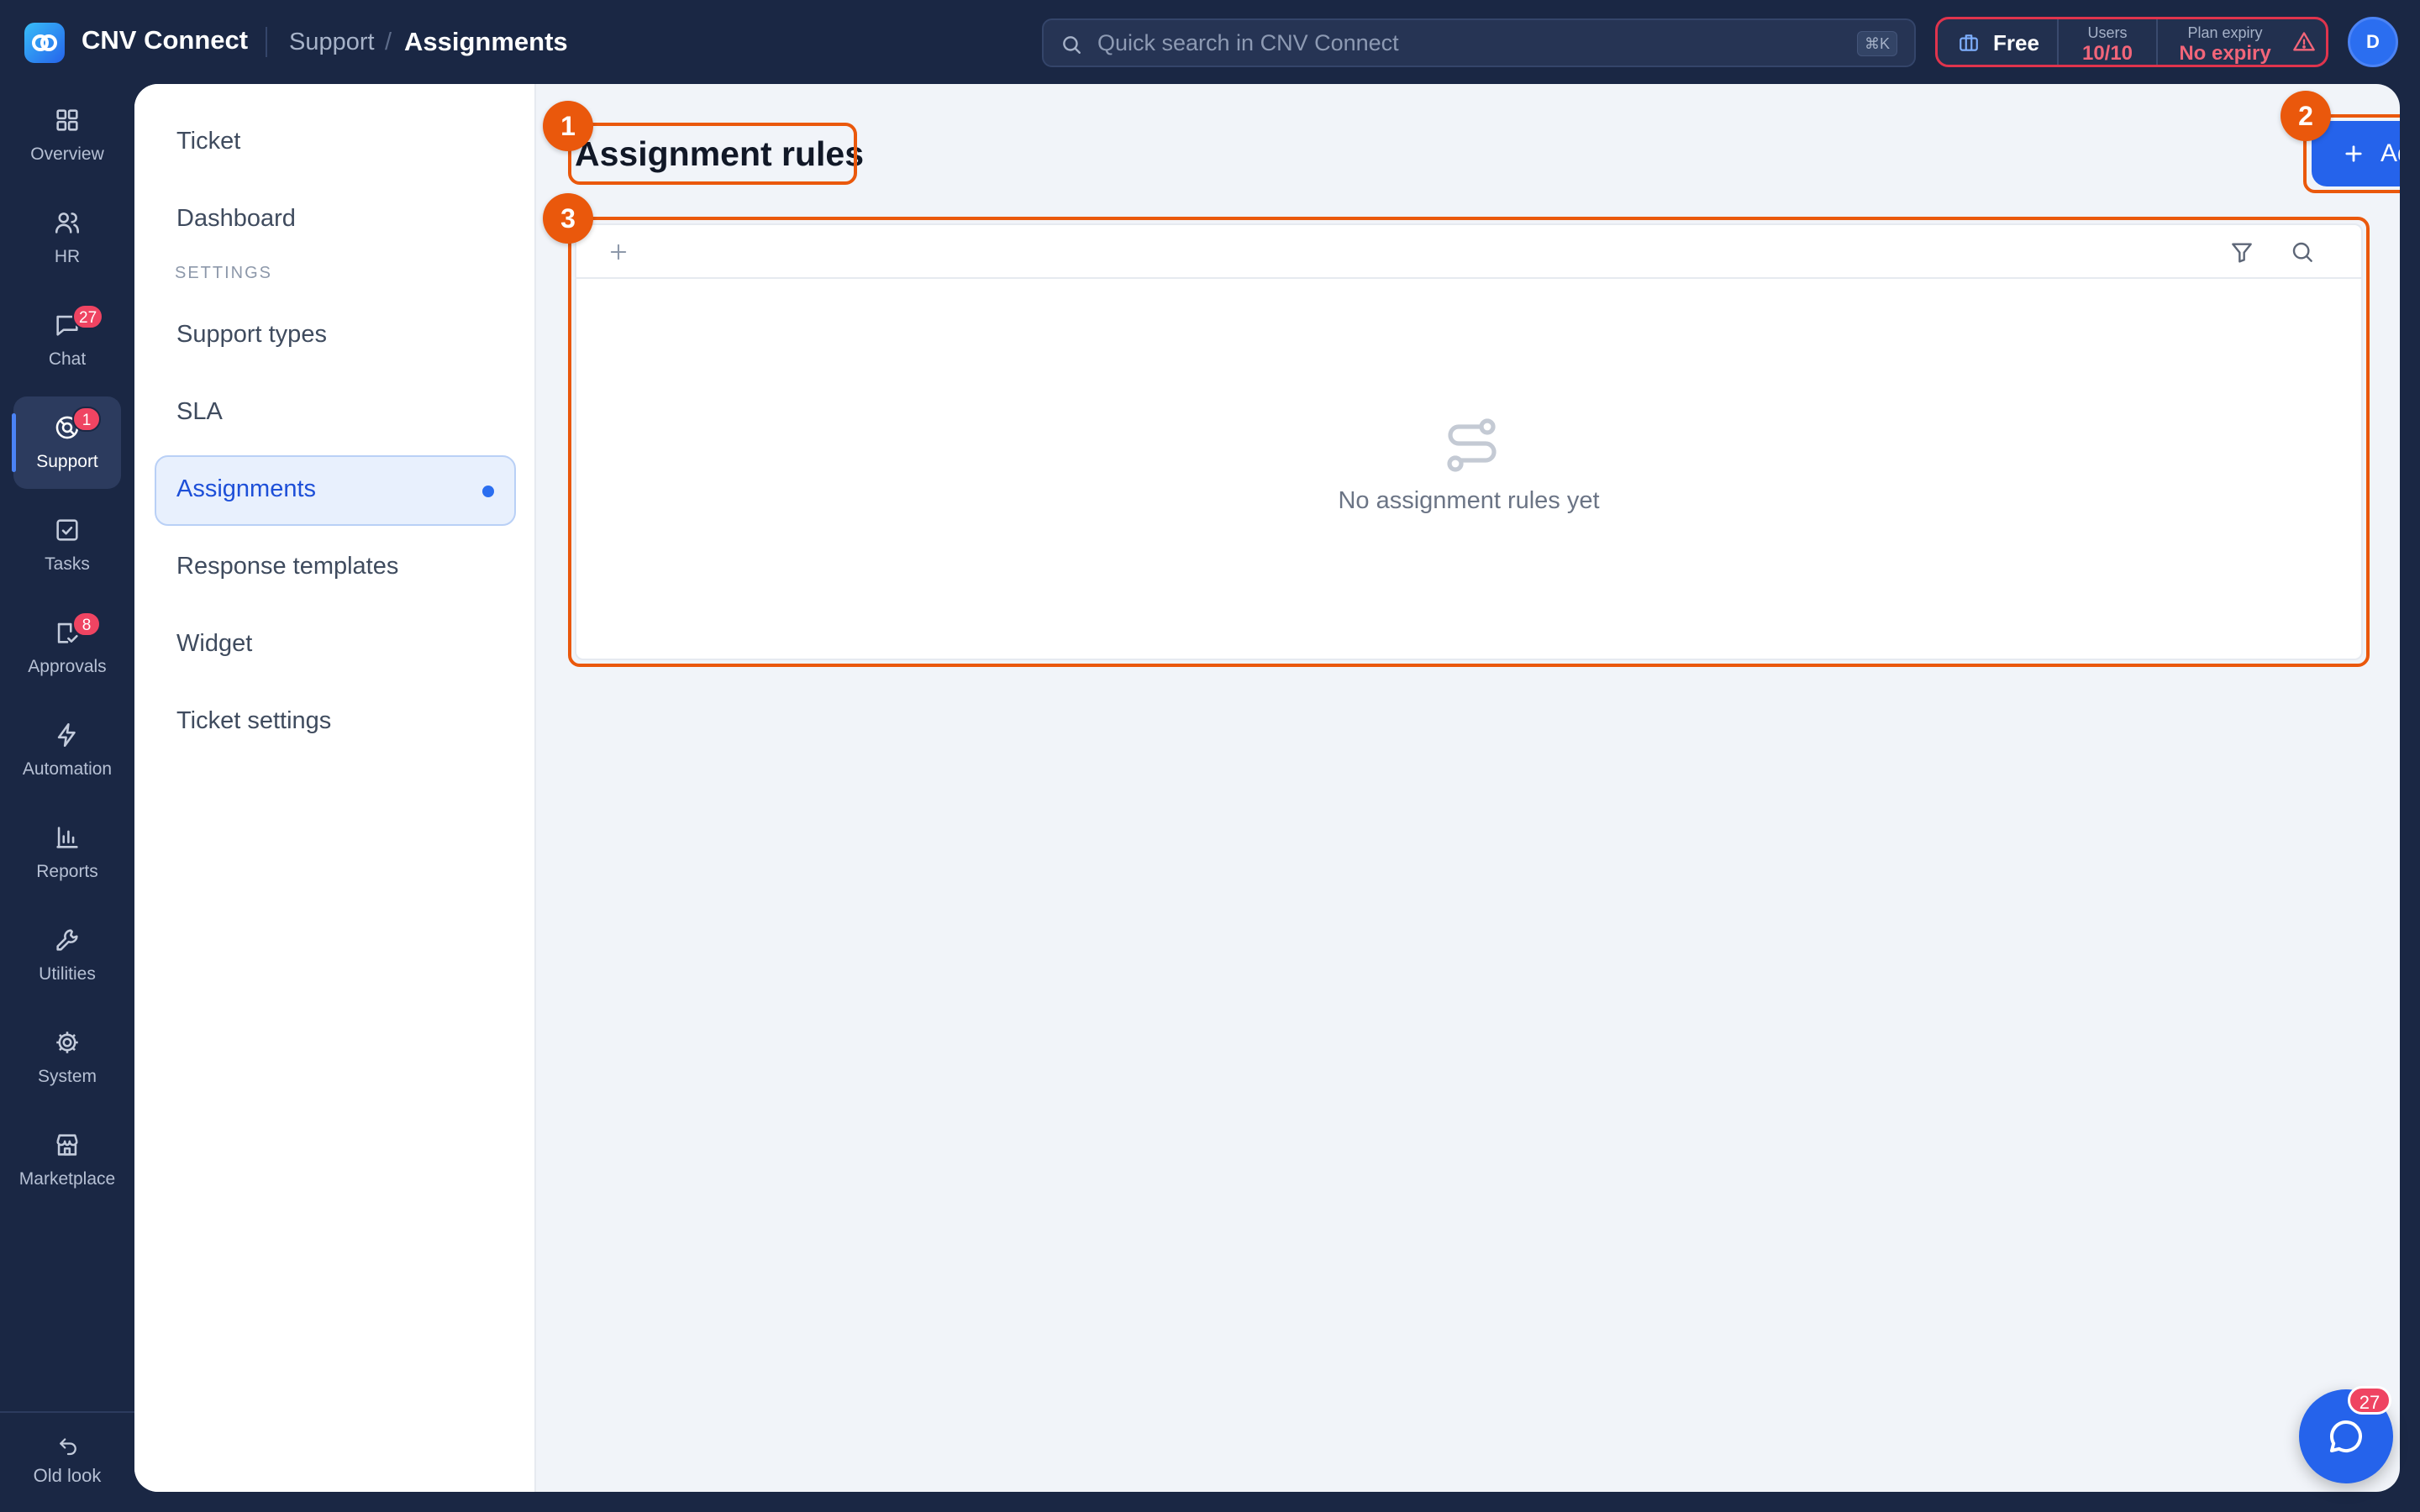  I want to click on subnav-item-ticket: Ticket, so click(336, 143).